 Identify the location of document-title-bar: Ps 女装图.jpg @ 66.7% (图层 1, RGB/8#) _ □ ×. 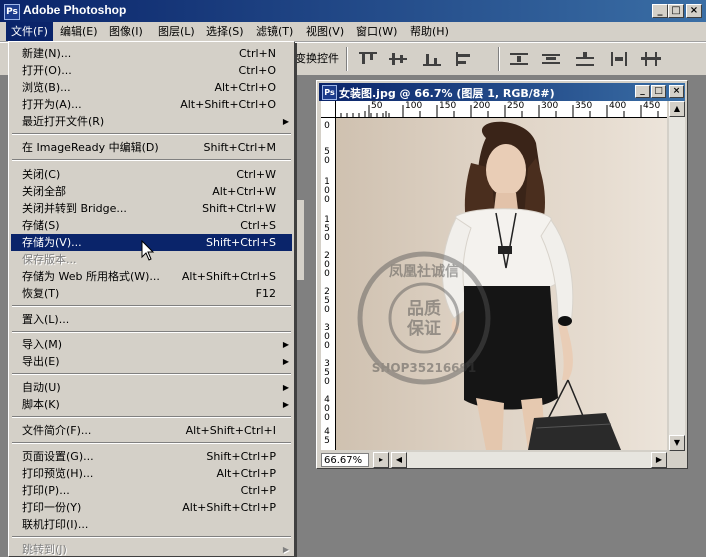
(502, 92).